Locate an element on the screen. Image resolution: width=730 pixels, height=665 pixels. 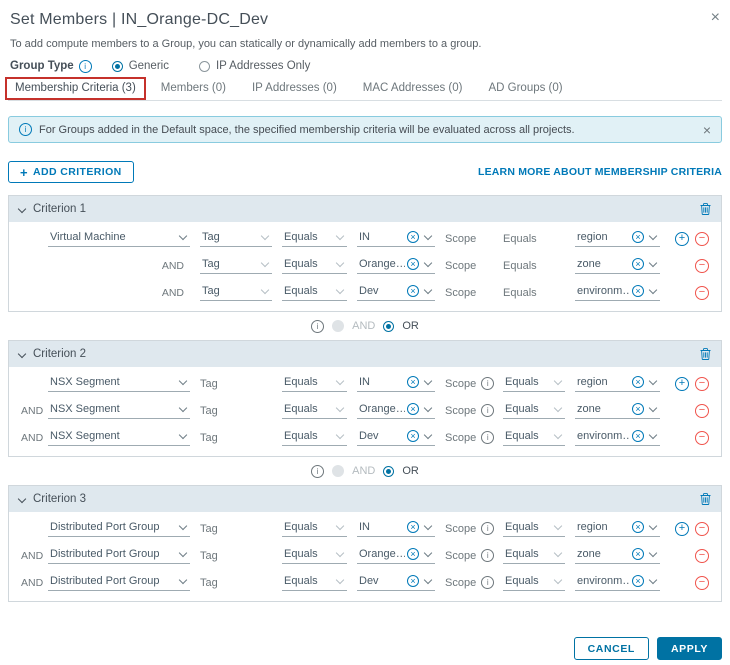
banner-close-icon is located at coordinates (707, 130).